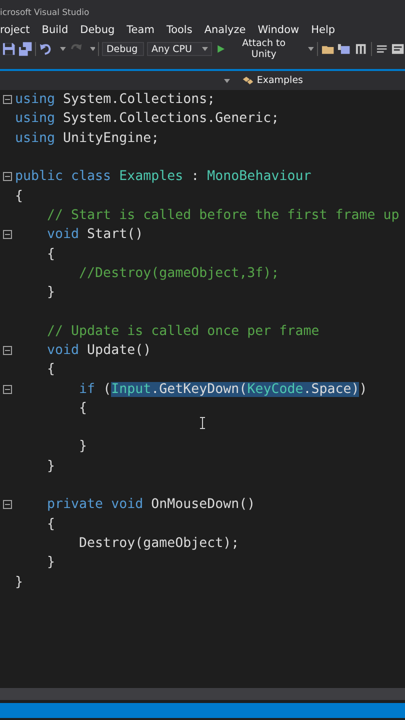 This screenshot has height=720, width=405. What do you see at coordinates (225, 30) in the screenshot?
I see `menu-item: Analyze` at bounding box center [225, 30].